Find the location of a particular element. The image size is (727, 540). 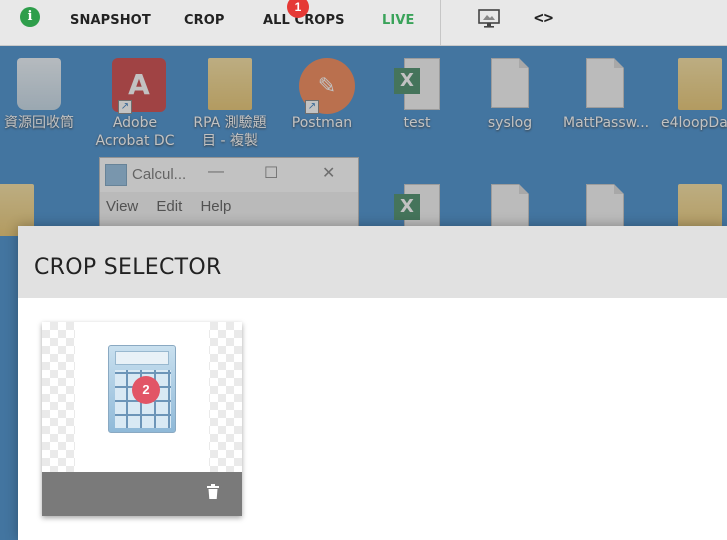

top-toolbar: i SNAPSHOT CROP ALL CROPS 1 LIVE <> is located at coordinates (363, 23).